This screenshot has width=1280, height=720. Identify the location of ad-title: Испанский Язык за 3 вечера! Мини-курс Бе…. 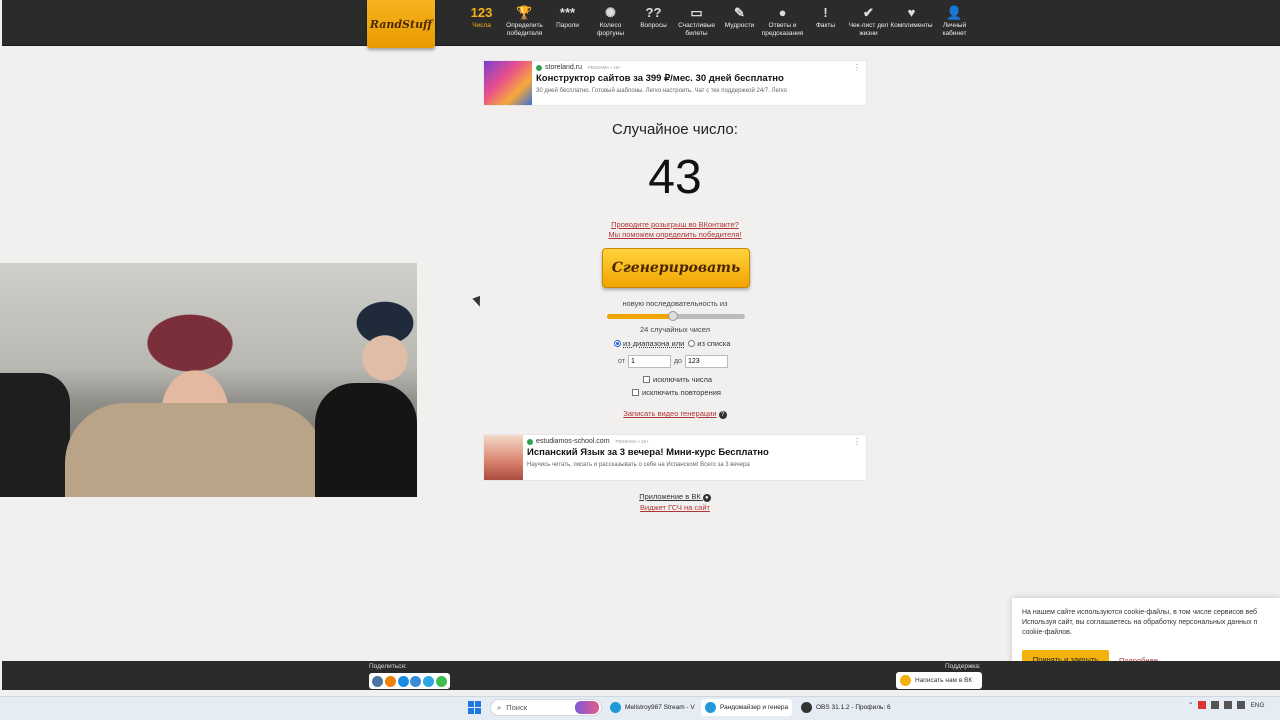
(696, 452).